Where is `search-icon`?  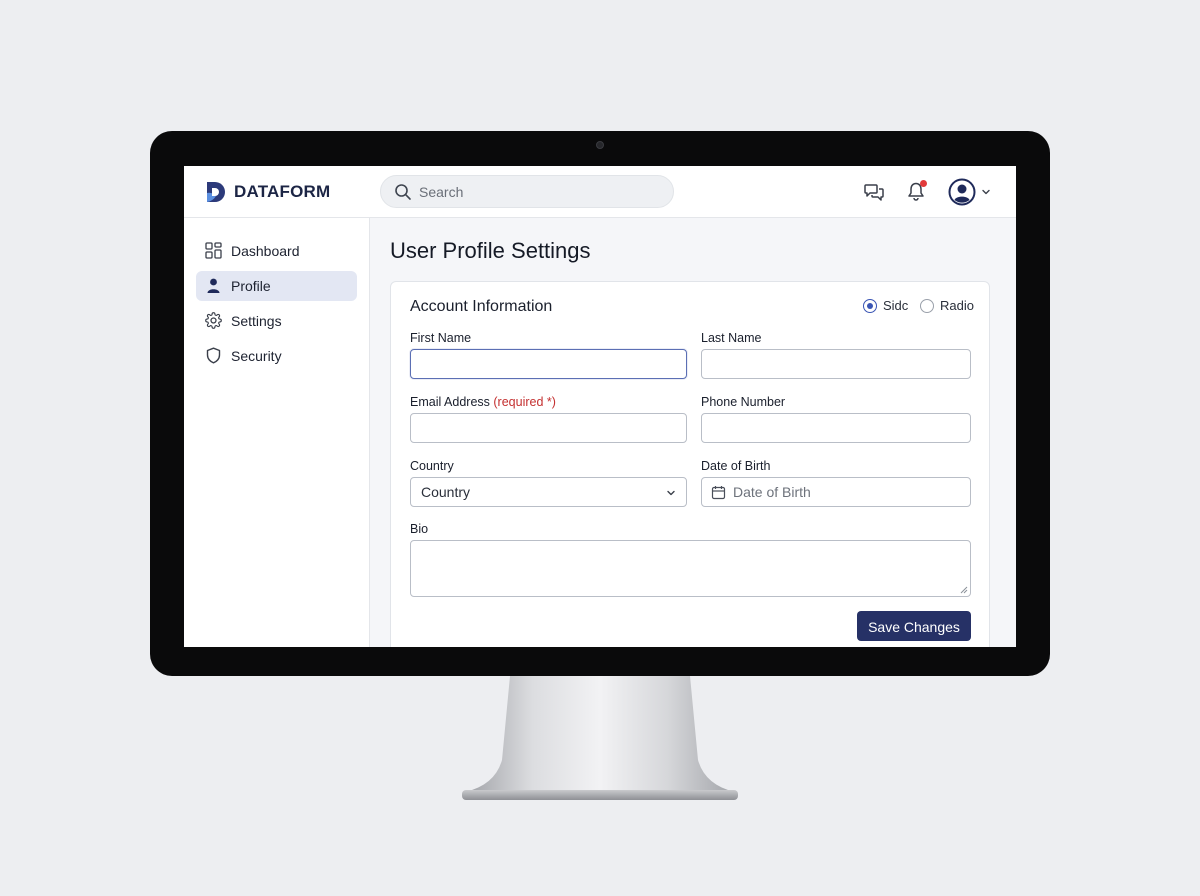
search-icon is located at coordinates (403, 192).